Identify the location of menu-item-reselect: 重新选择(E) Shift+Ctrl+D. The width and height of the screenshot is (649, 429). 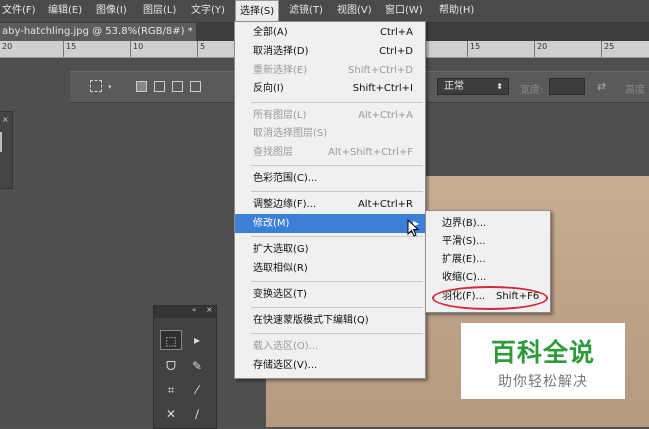
(330, 70).